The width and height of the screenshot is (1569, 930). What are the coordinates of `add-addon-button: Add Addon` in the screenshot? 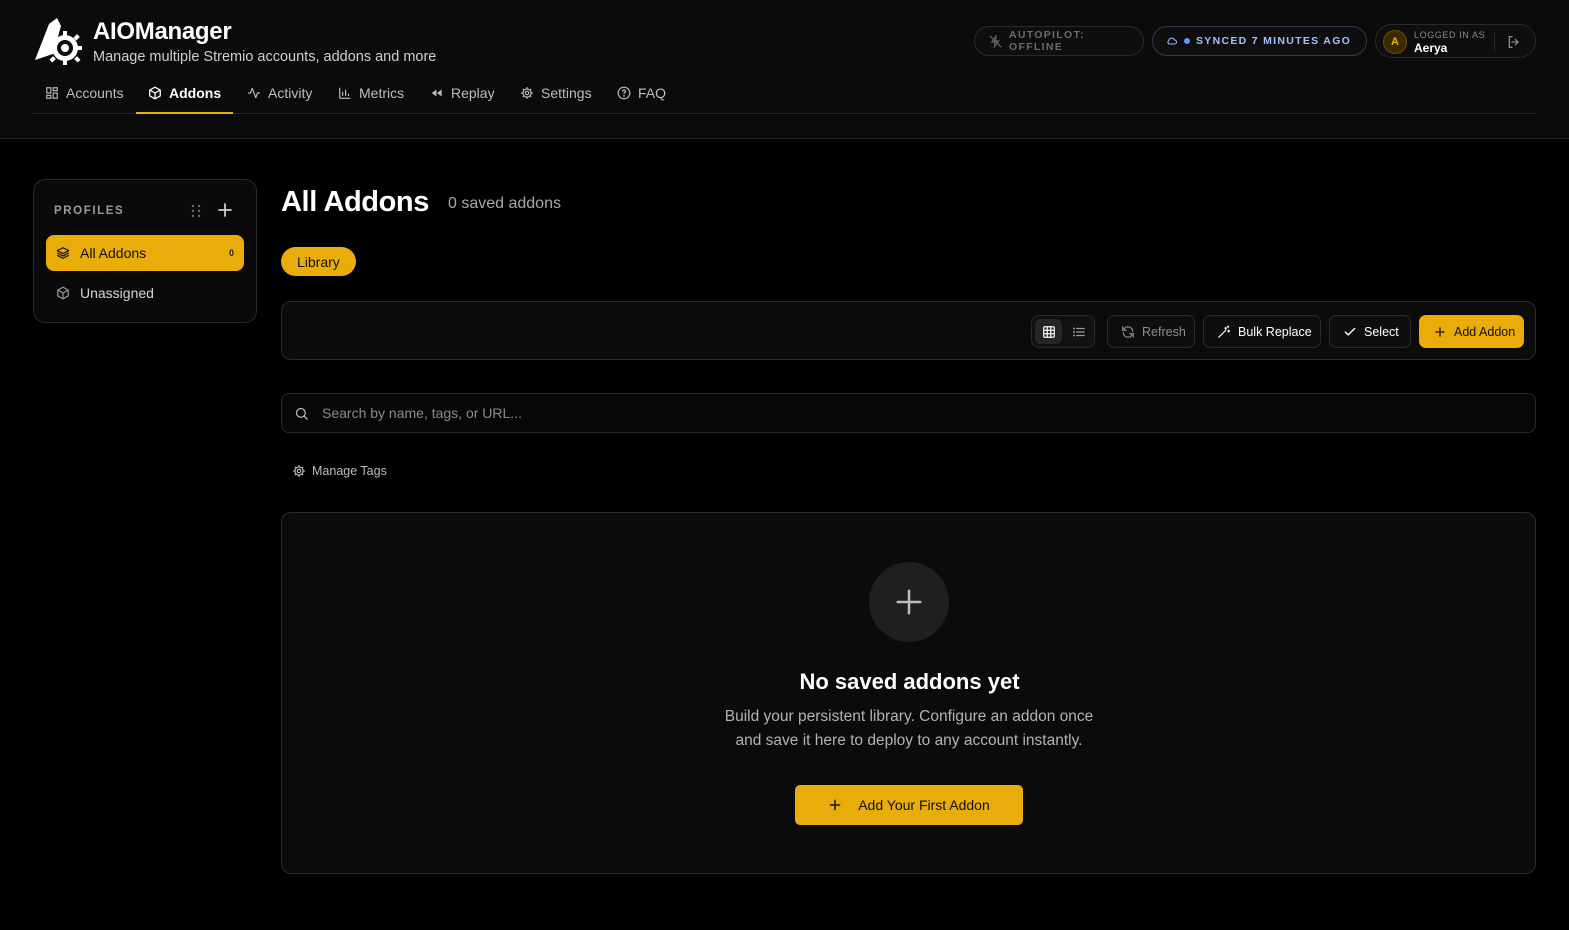 It's located at (1471, 331).